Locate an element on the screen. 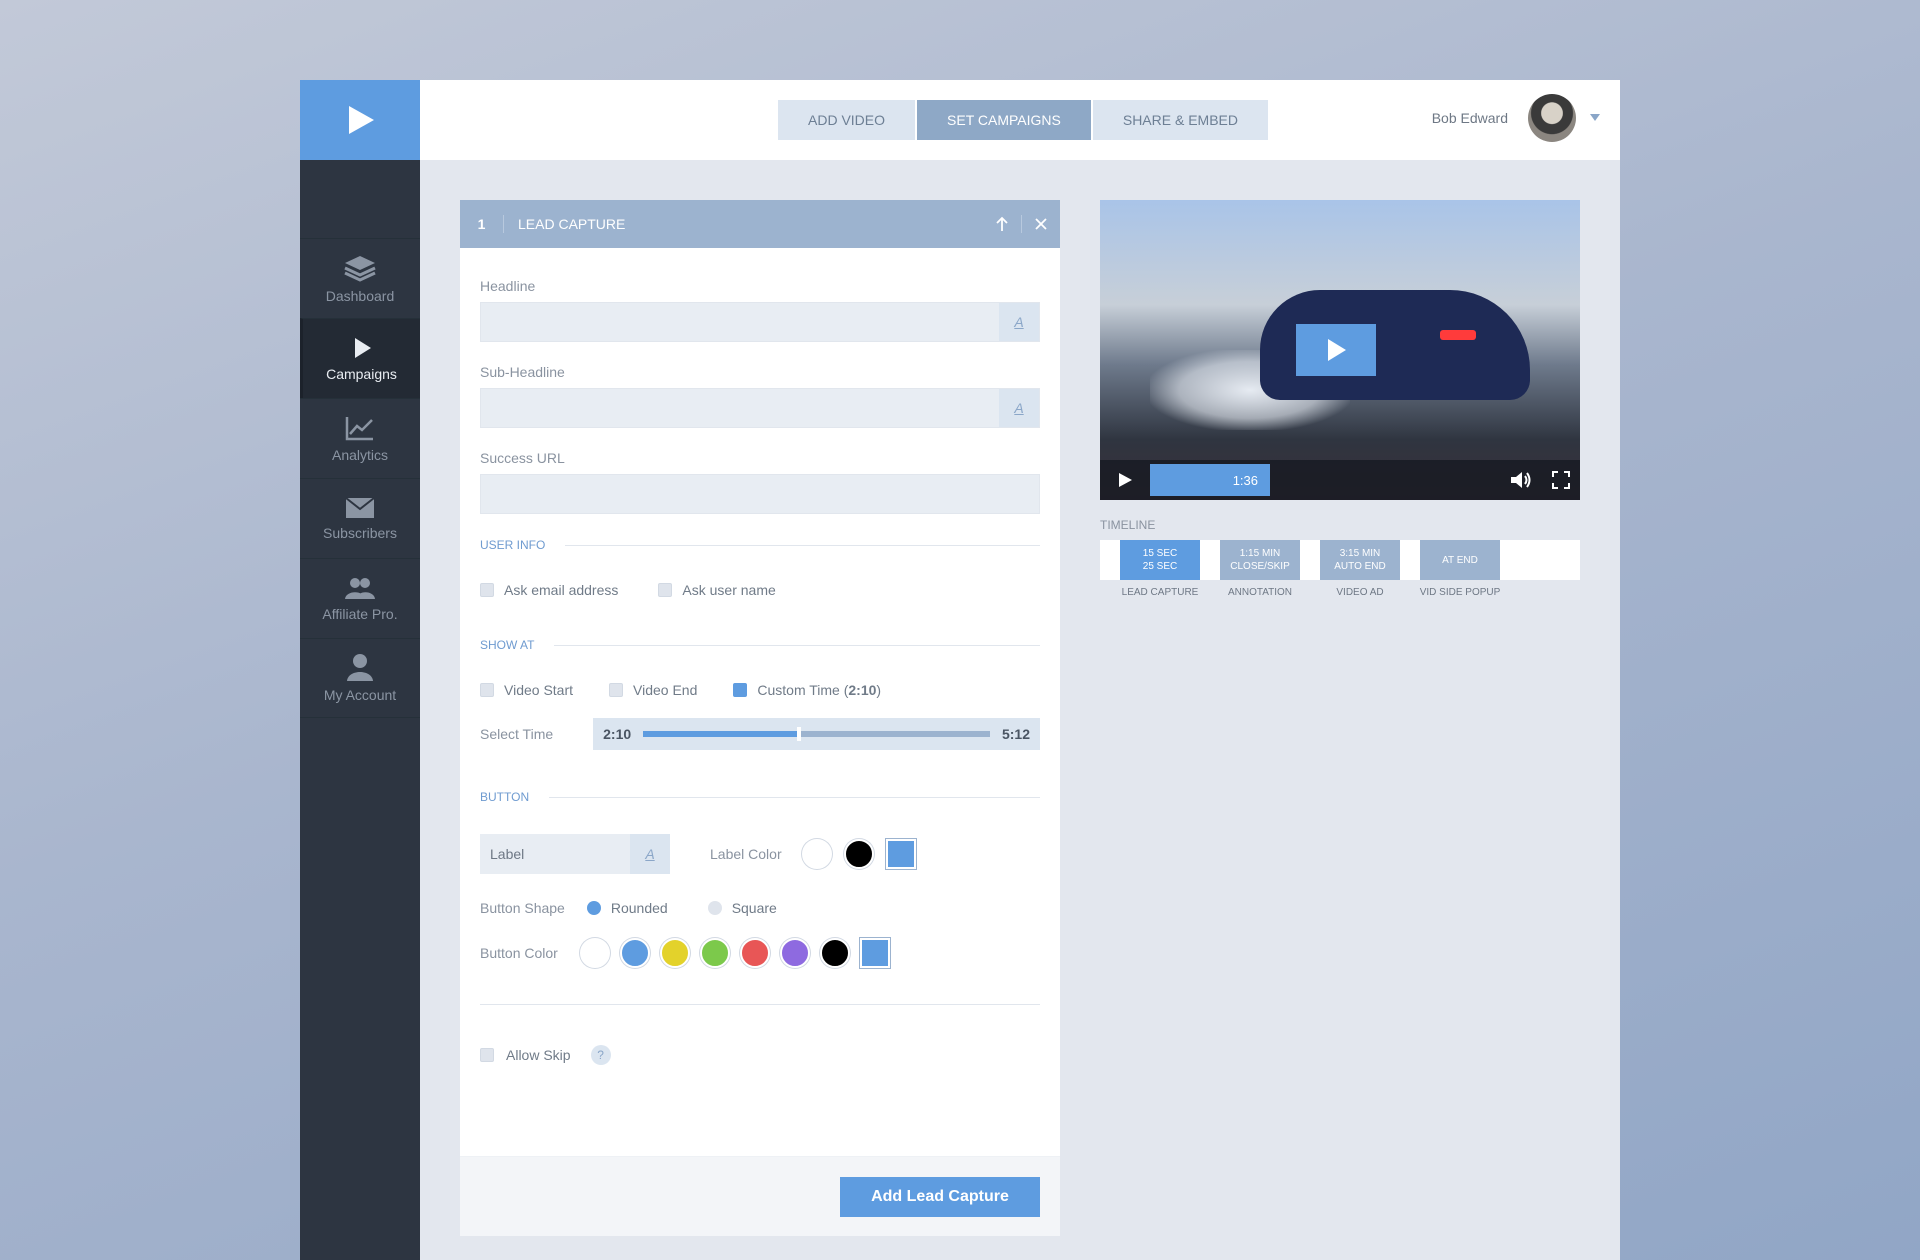 This screenshot has height=1260, width=1920. timeline-block-lead-capture: 15 SEC 25 SEC is located at coordinates (1160, 560).